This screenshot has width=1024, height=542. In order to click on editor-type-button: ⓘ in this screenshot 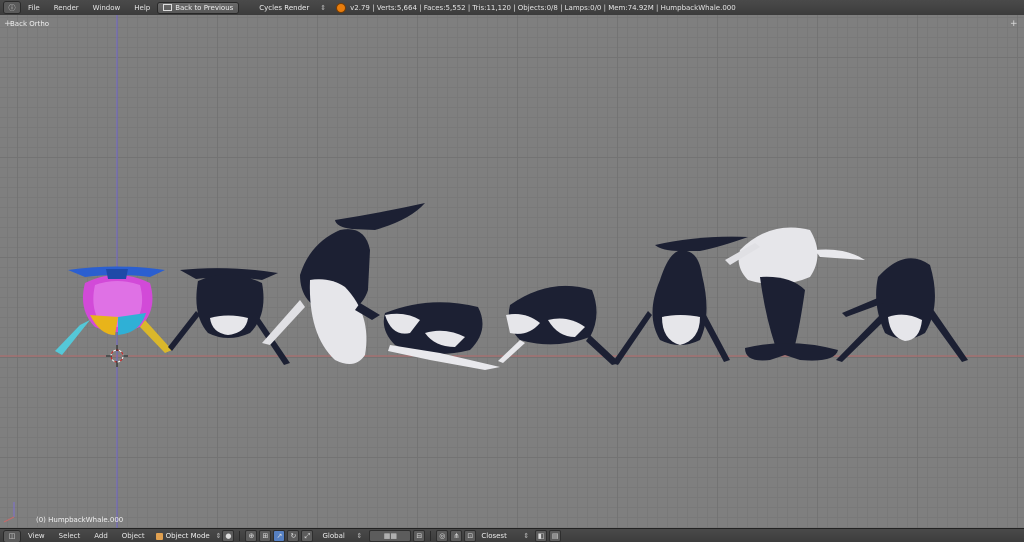, I will do `click(12, 7)`.